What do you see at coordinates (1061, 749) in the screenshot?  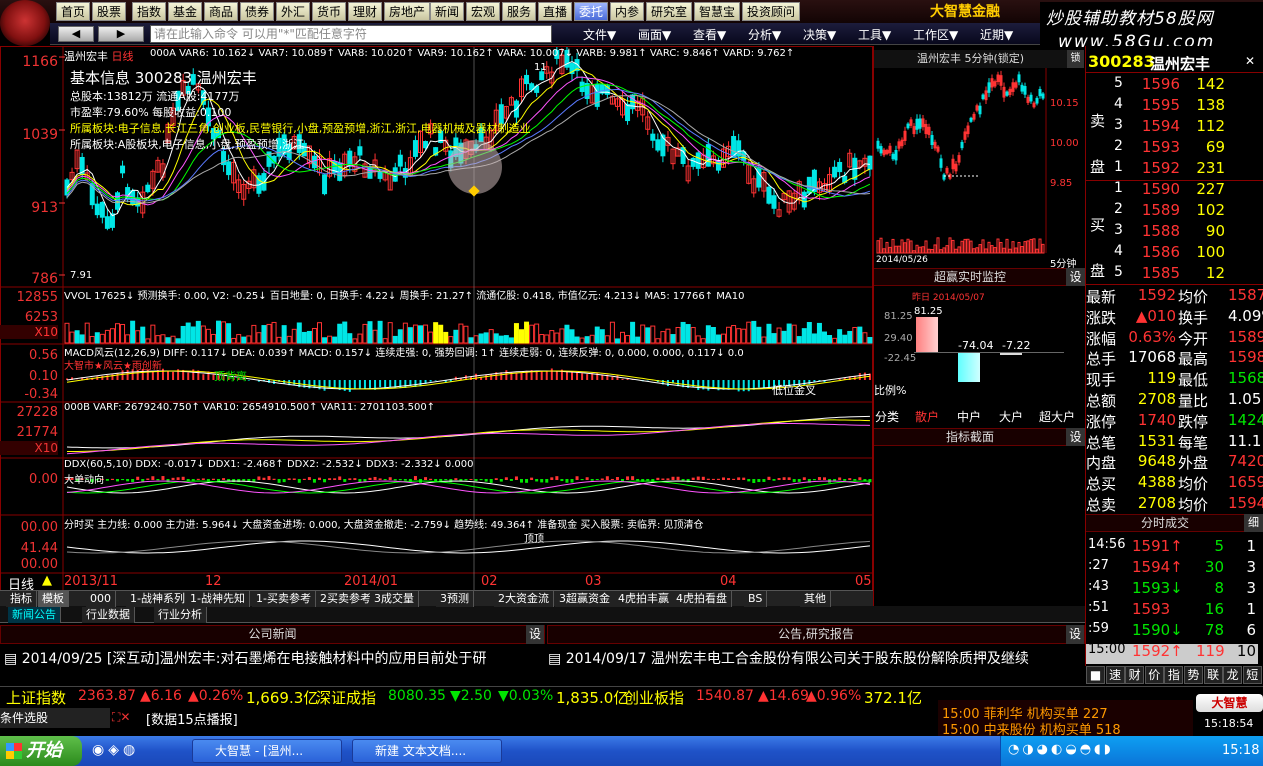 I see `tray-icons: ◔◑◕◐◒◓◖◗` at bounding box center [1061, 749].